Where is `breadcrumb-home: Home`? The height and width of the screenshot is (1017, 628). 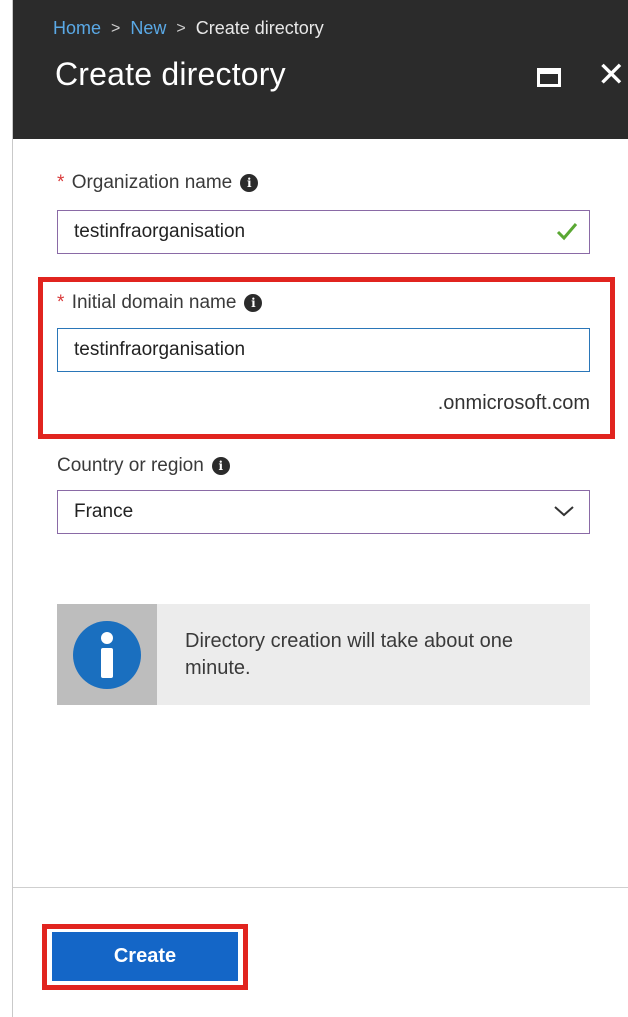
breadcrumb-home: Home is located at coordinates (77, 28).